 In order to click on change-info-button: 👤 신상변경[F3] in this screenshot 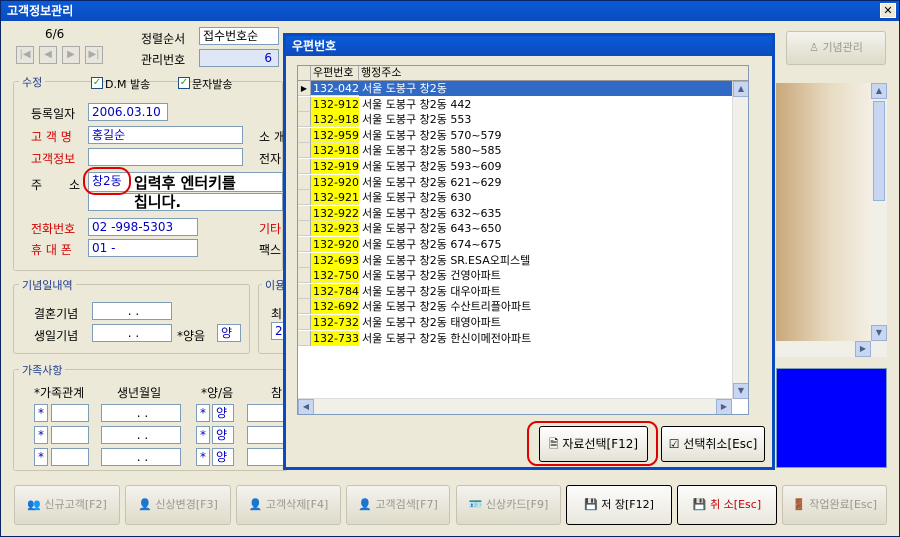, I will do `click(178, 505)`.